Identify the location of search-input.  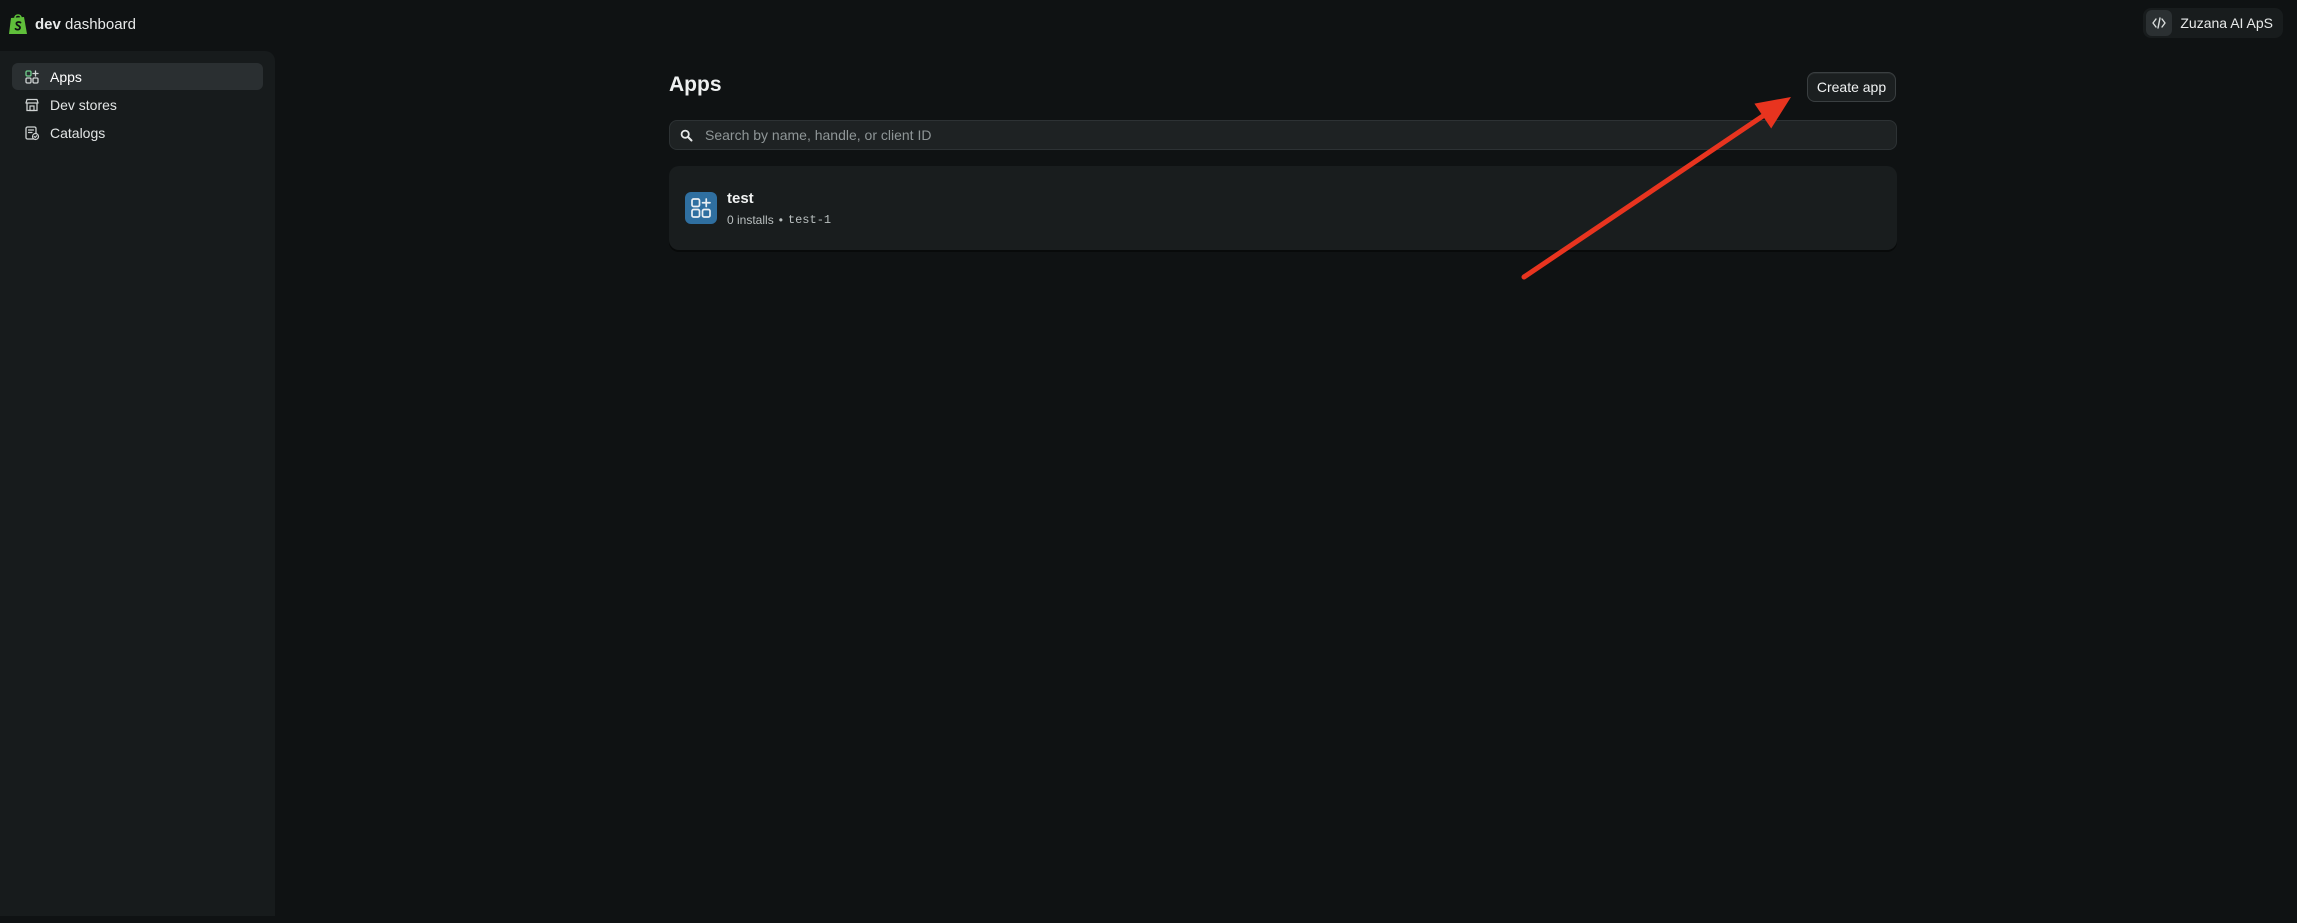
(1294, 135).